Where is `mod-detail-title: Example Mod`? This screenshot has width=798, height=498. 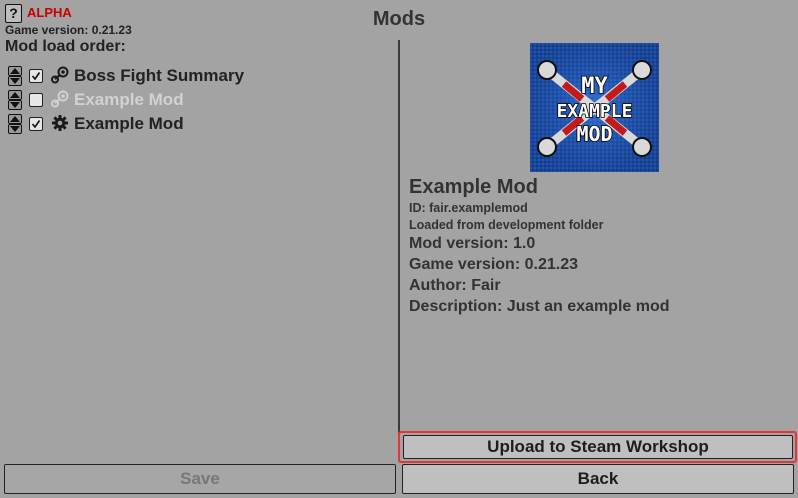 mod-detail-title: Example Mod is located at coordinates (473, 187).